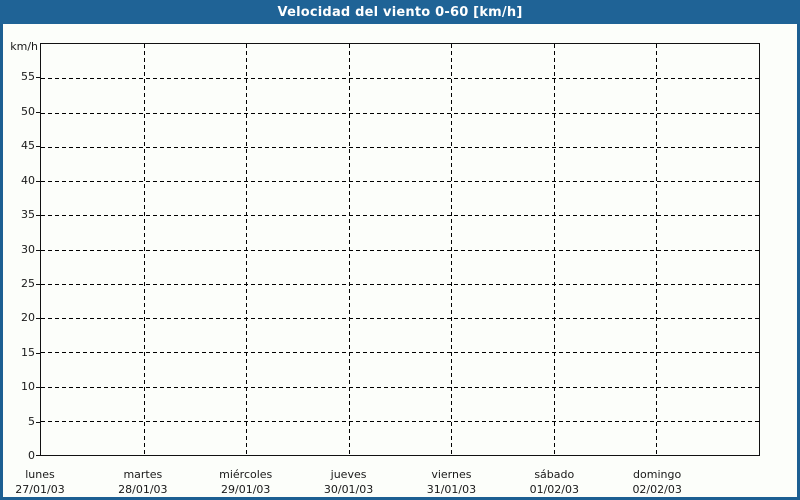  What do you see at coordinates (28, 146) in the screenshot?
I see `y-tick-label: 45` at bounding box center [28, 146].